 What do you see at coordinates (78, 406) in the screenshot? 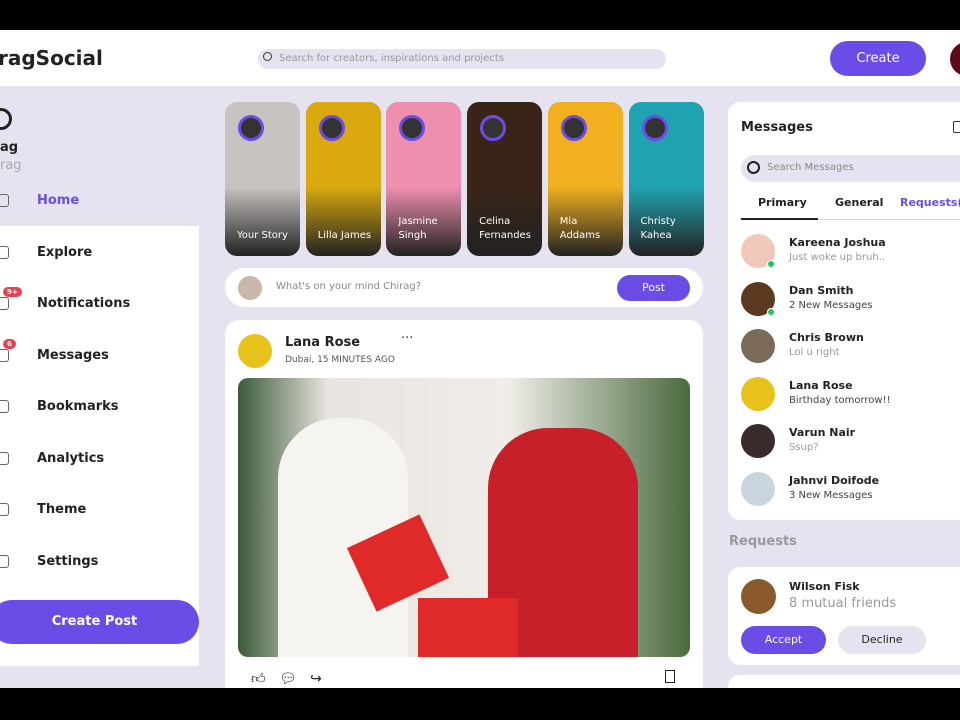
I see `sidebar-item-label: Bookmarks` at bounding box center [78, 406].